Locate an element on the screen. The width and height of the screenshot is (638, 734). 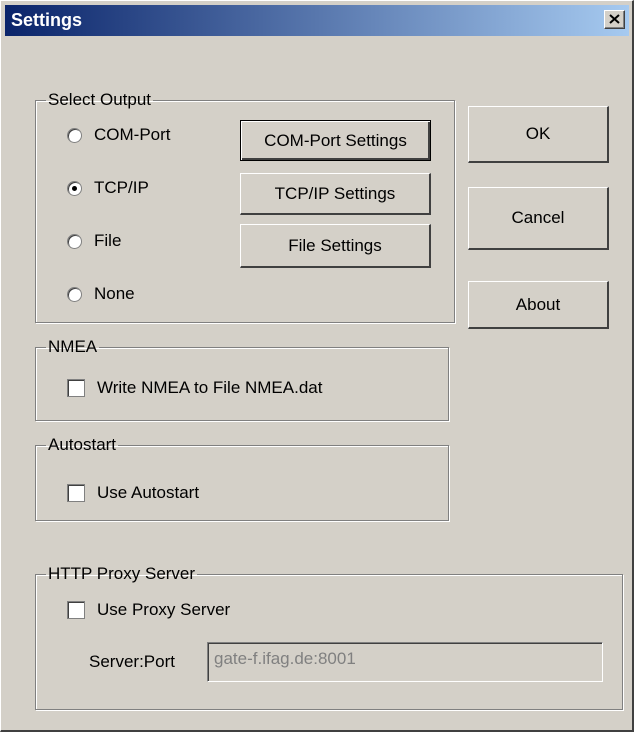
nmea-checkbox: Write NMEA to File NMEA.dat is located at coordinates (194, 388).